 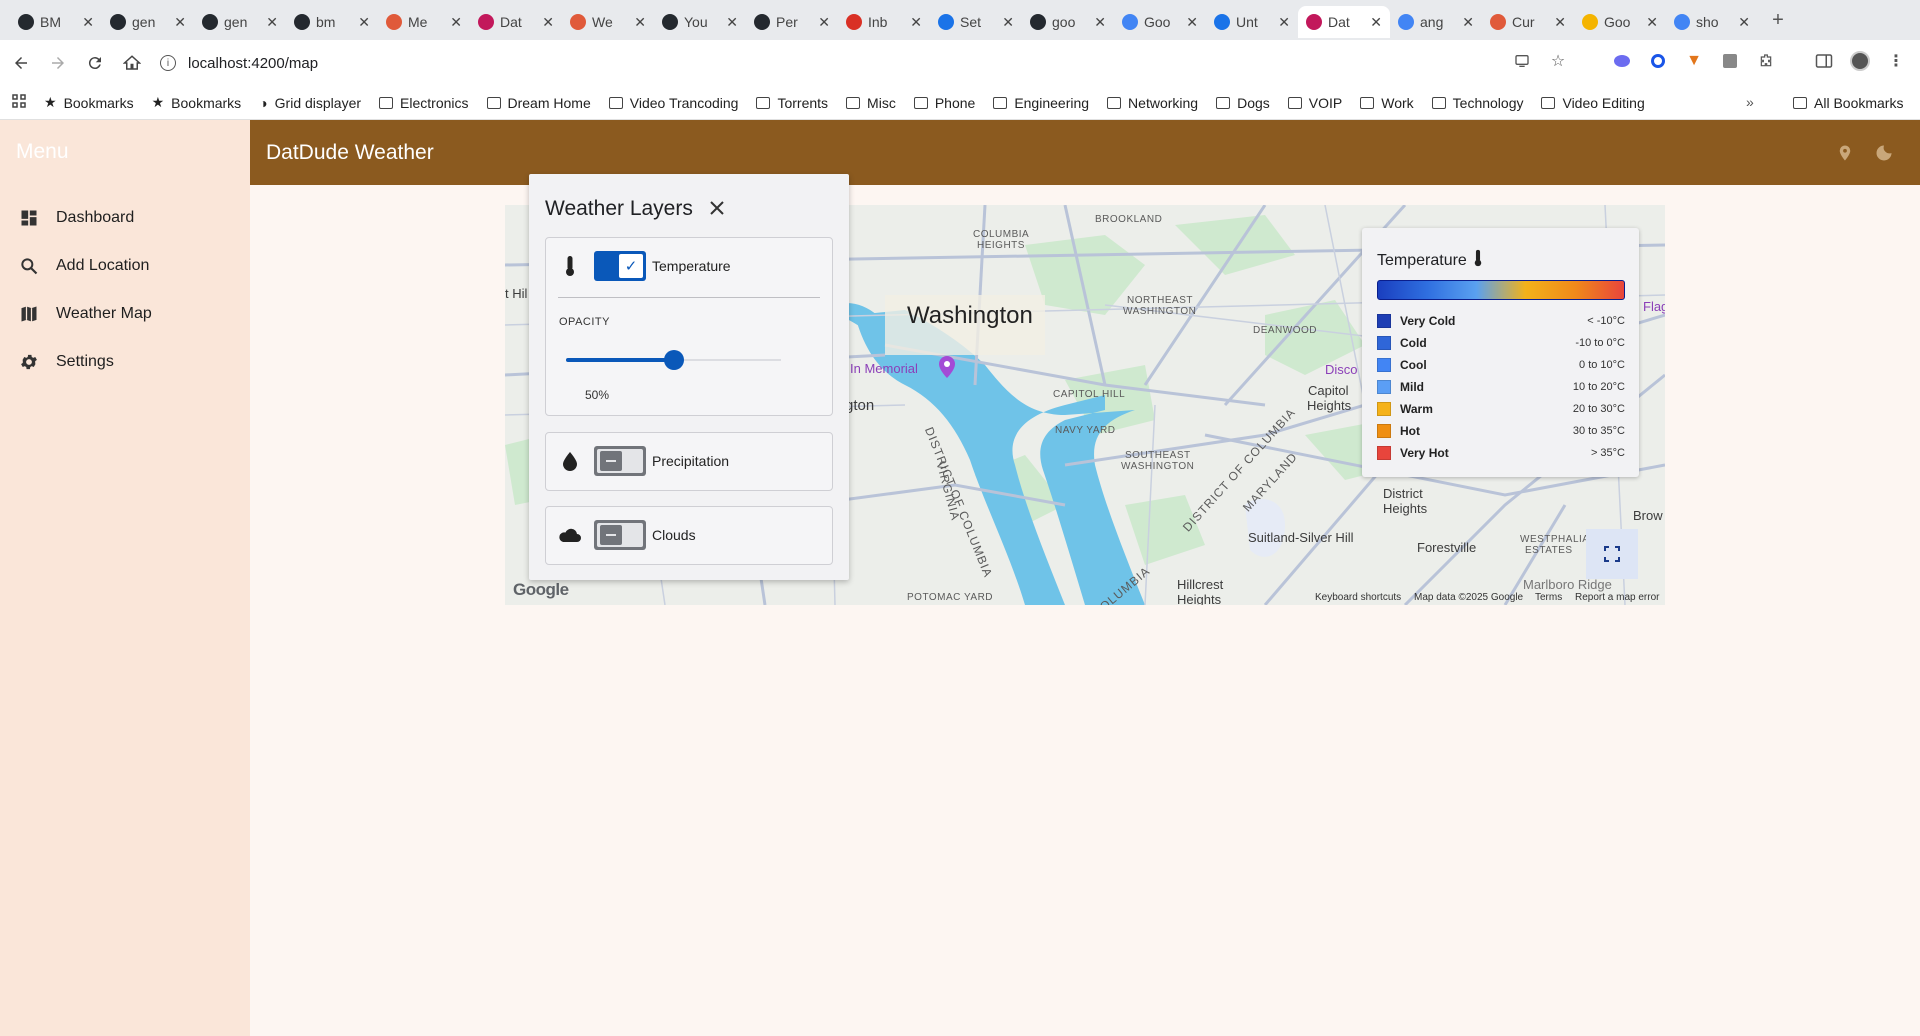 I want to click on browser-tab: We ✕, so click(x=608, y=22).